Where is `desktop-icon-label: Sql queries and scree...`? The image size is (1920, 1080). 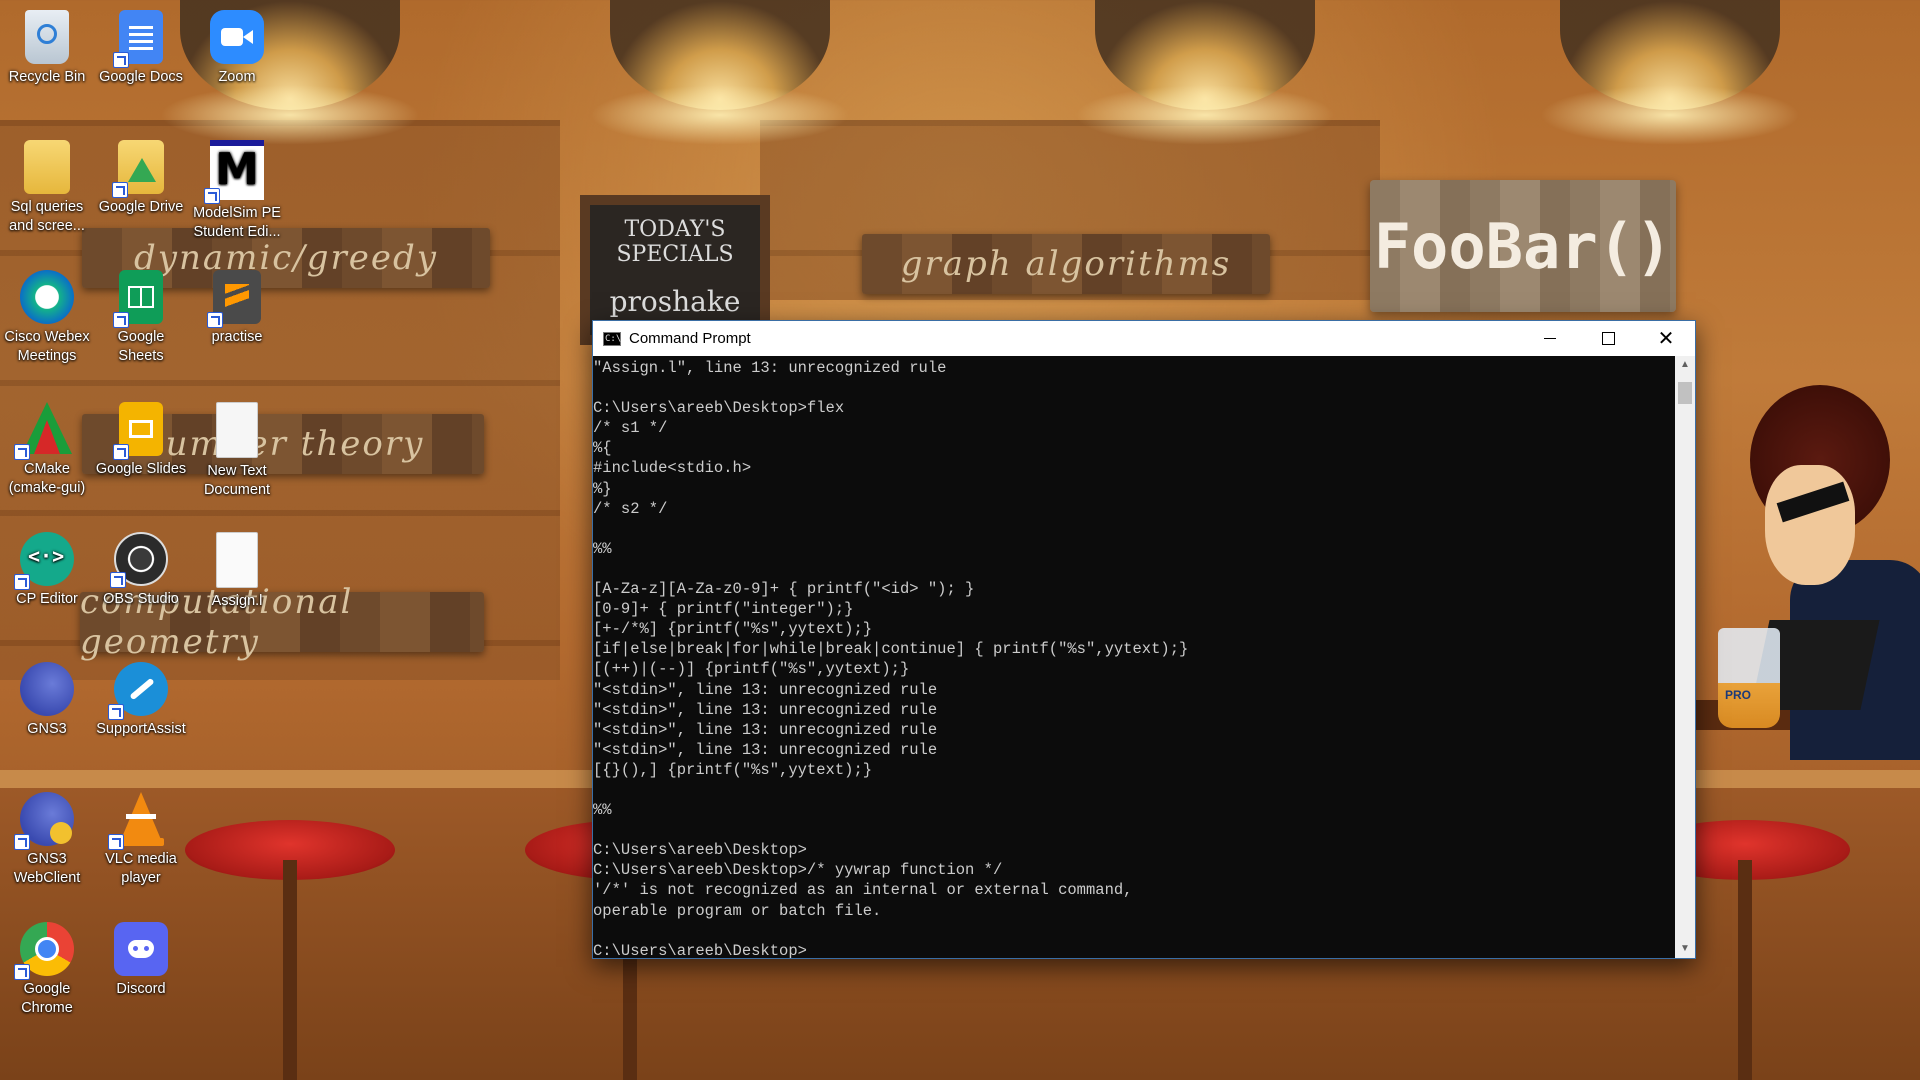 desktop-icon-label: Sql queries and scree... is located at coordinates (47, 216).